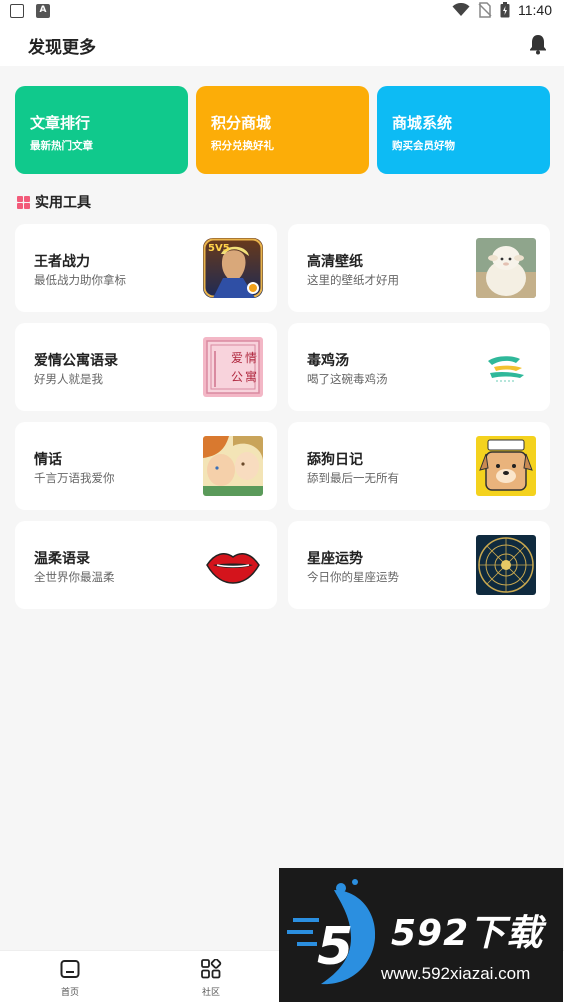 This screenshot has height=1002, width=564. I want to click on notification-a-icon: A, so click(43, 11).